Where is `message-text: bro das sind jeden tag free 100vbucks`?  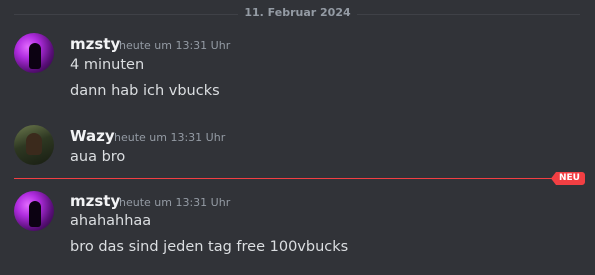
message-text: bro das sind jeden tag free 100vbucks is located at coordinates (209, 247).